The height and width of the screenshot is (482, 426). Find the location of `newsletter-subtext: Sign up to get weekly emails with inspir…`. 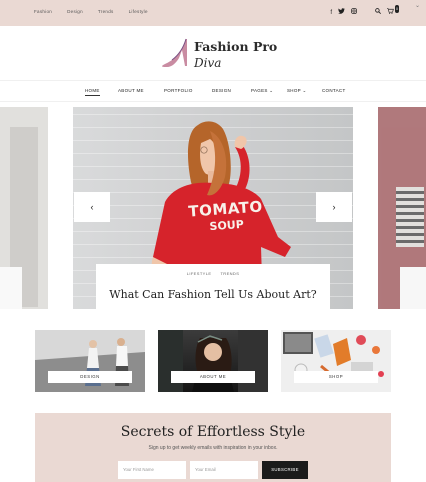

newsletter-subtext: Sign up to get weekly emails with inspir… is located at coordinates (213, 448).